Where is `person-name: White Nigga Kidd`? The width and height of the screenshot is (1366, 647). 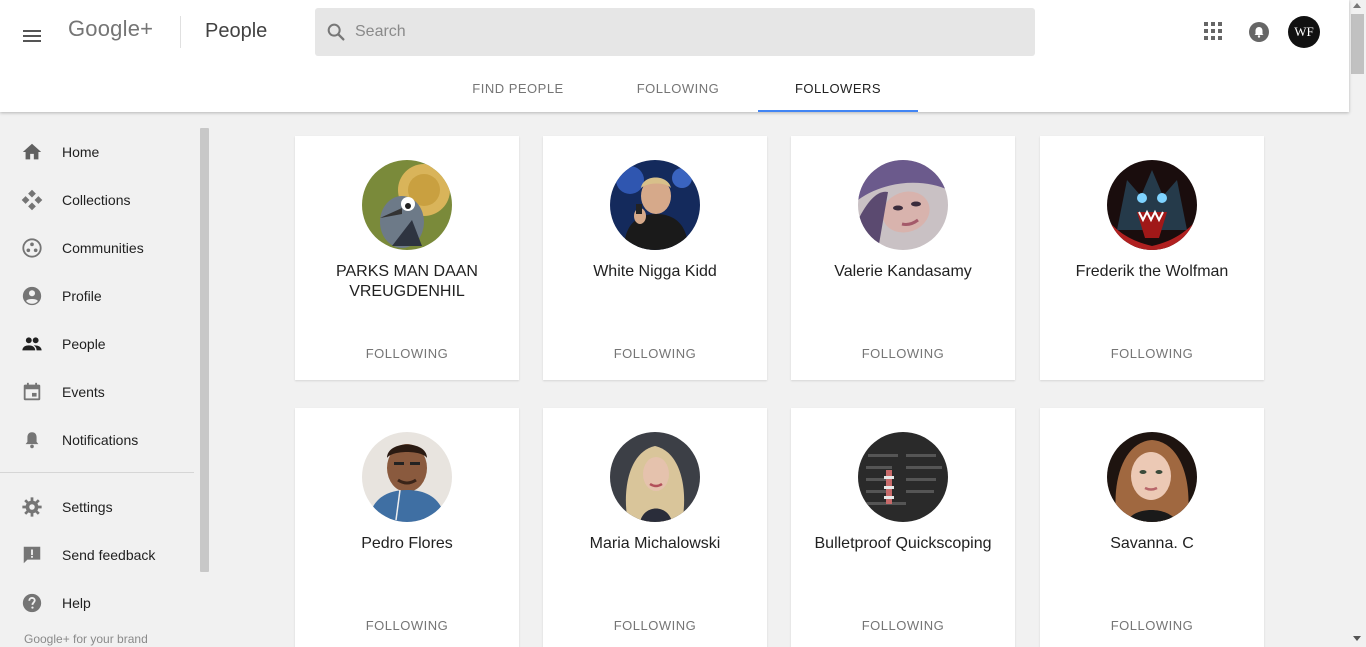 person-name: White Nigga Kidd is located at coordinates (655, 272).